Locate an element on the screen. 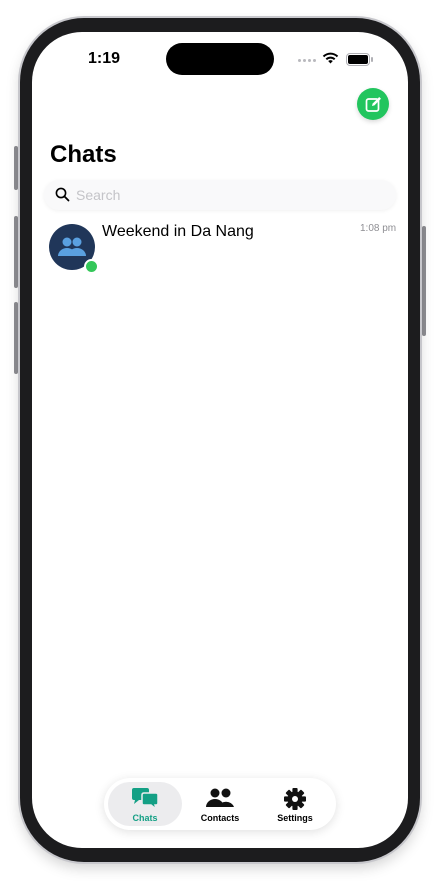 Image resolution: width=440 pixels, height=881 pixels. status-icons is located at coordinates (348, 60).